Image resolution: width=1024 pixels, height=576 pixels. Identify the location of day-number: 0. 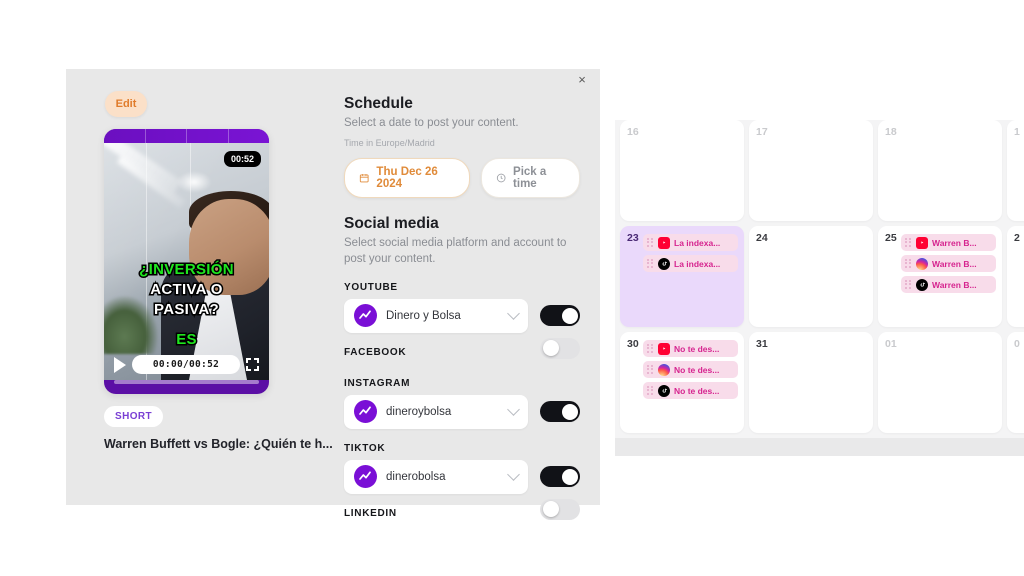
(1017, 344).